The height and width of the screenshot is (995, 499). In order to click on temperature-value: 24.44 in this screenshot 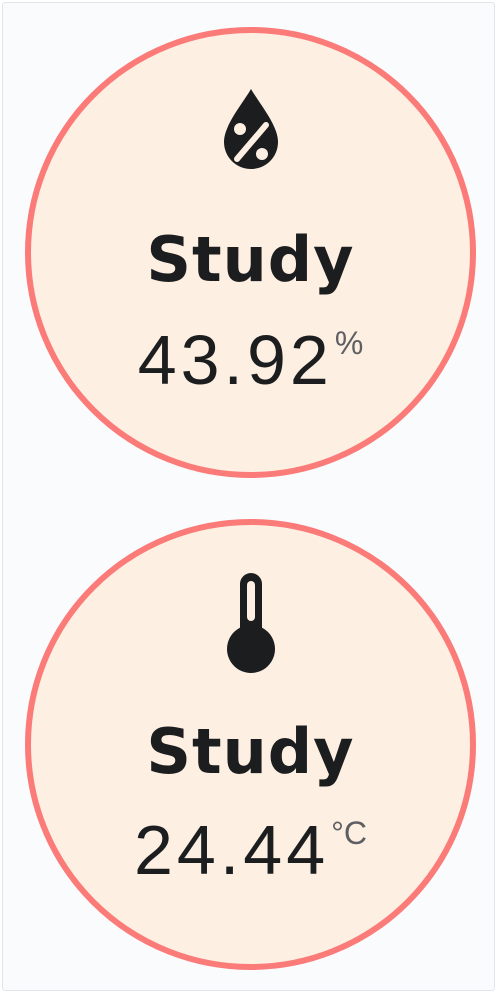, I will do `click(231, 850)`.